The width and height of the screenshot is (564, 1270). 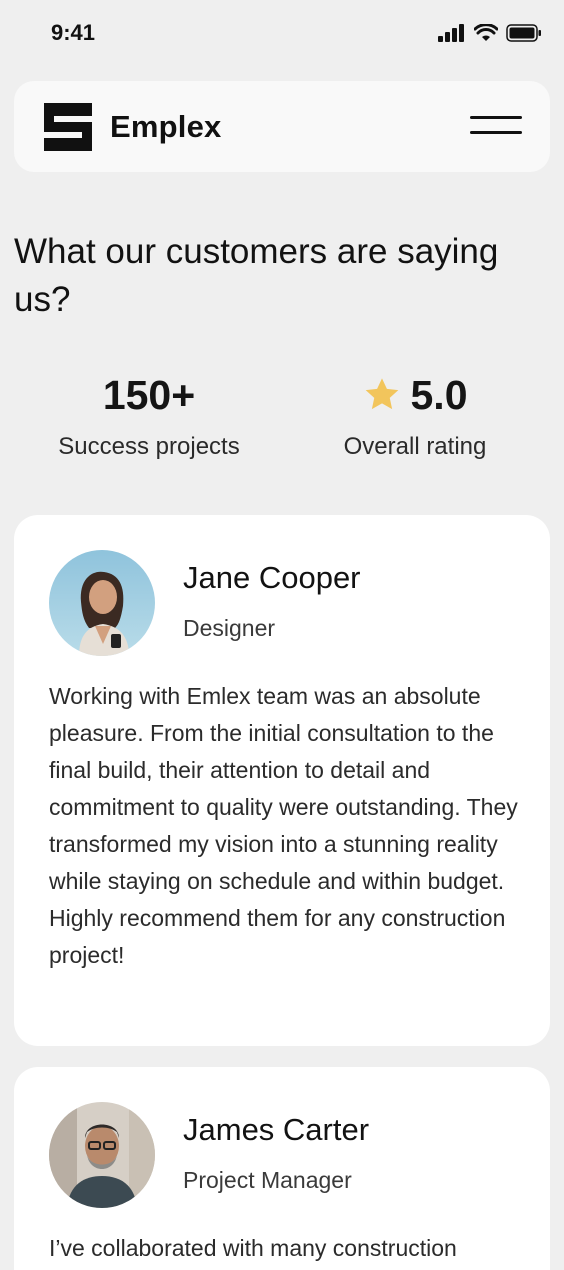 I want to click on person-name: Jane Cooper, so click(x=272, y=577).